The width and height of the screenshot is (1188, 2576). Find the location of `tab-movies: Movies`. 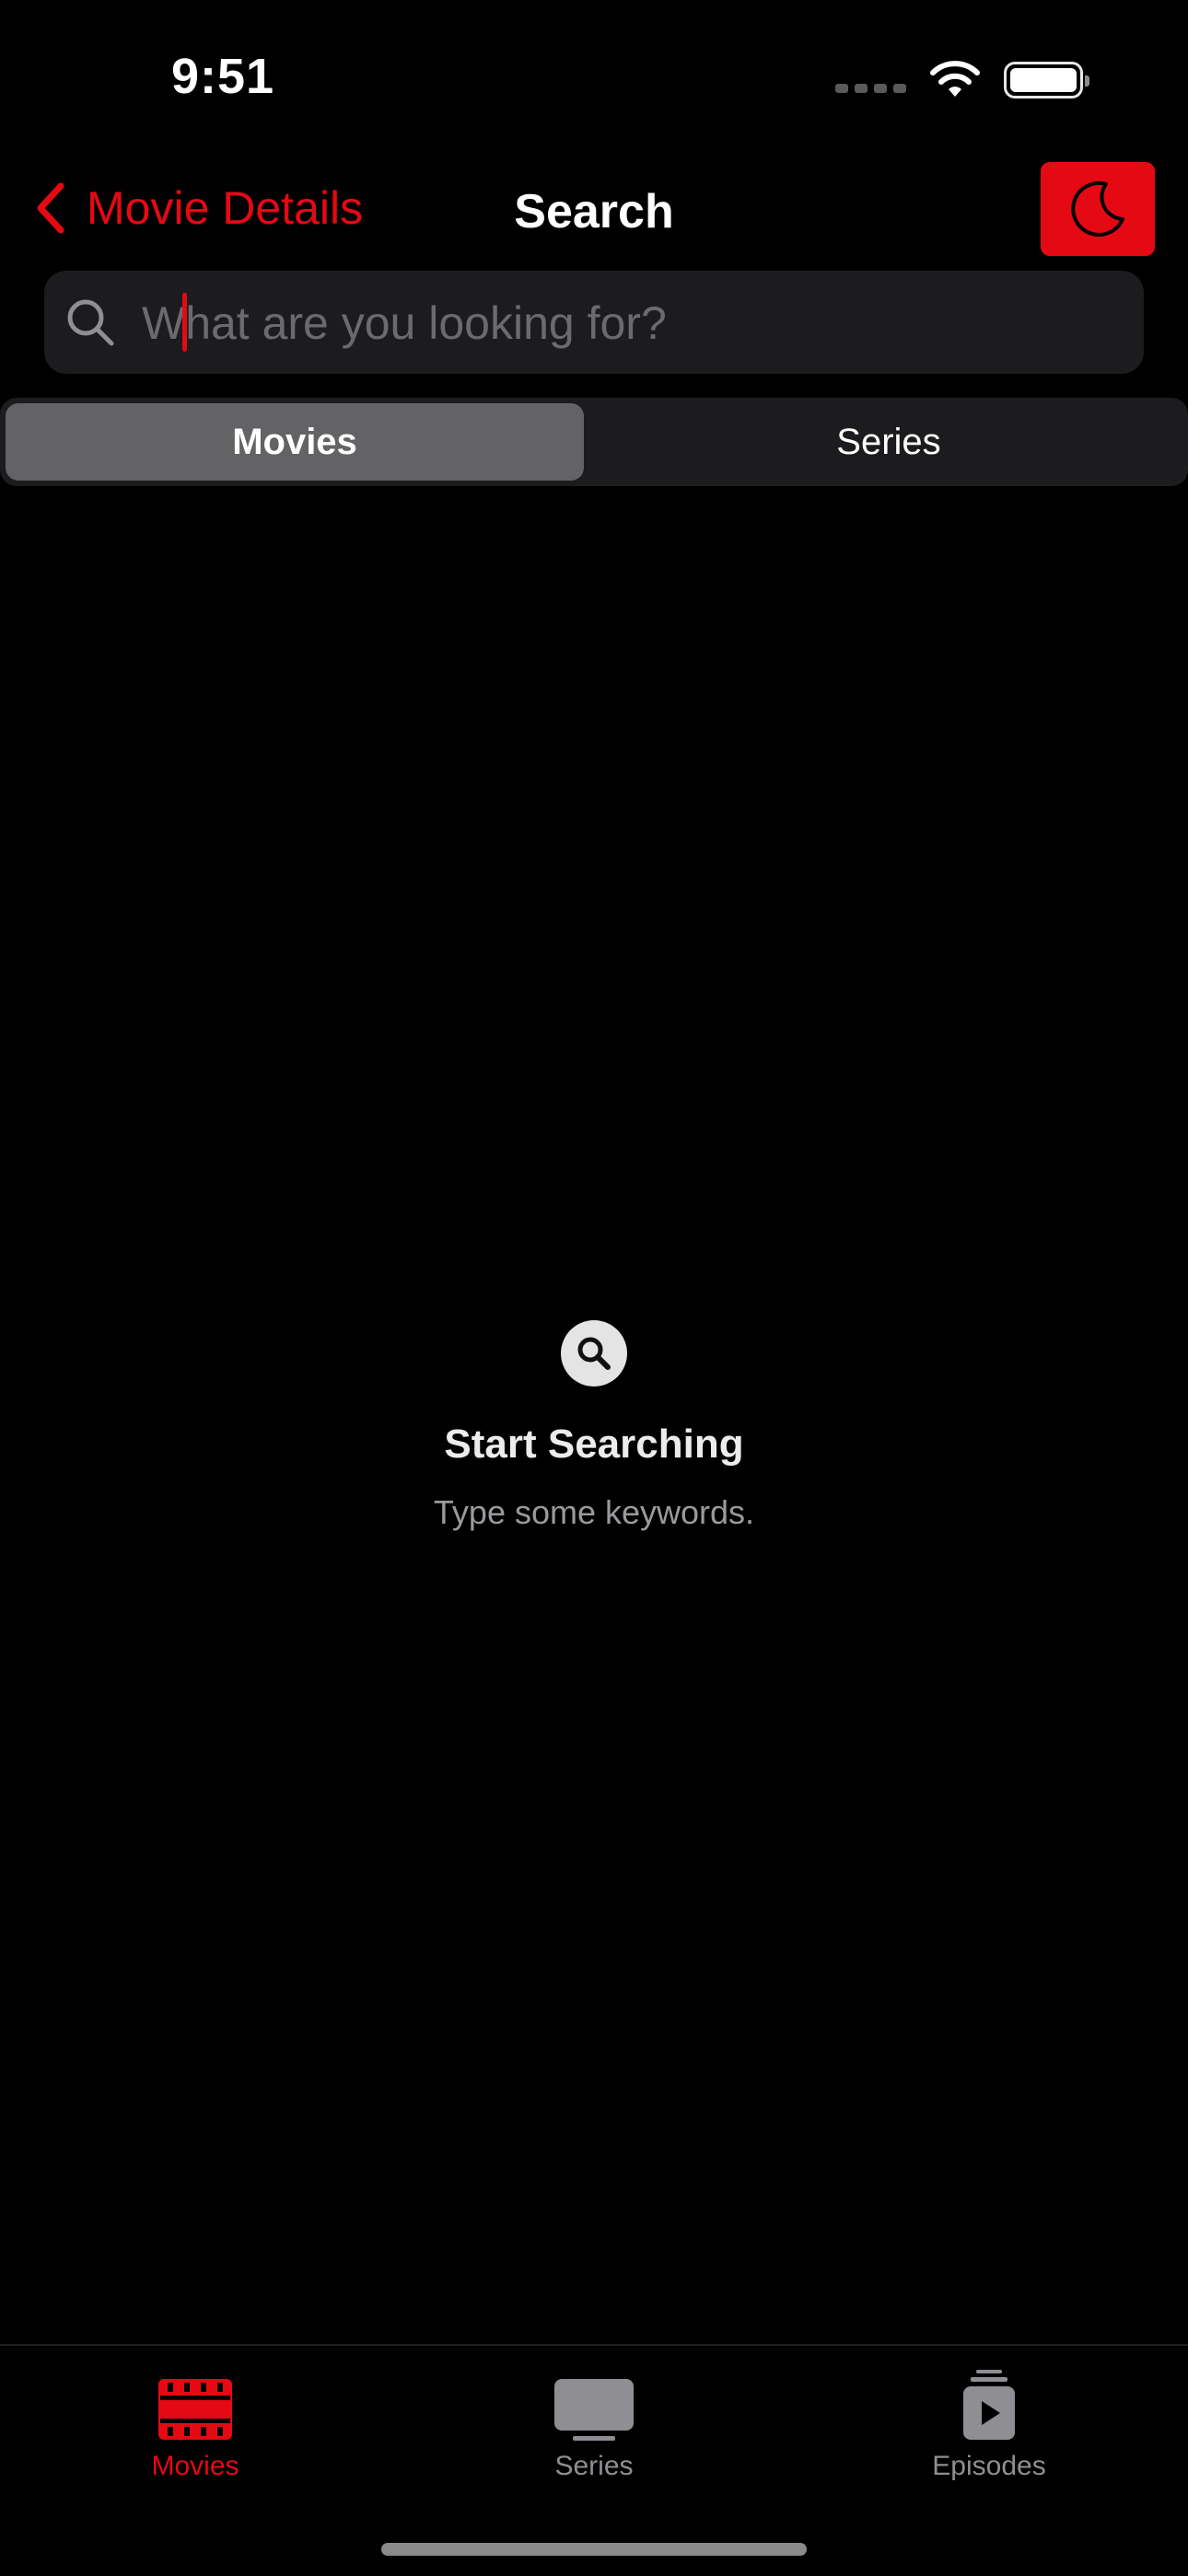

tab-movies: Movies is located at coordinates (195, 2428).